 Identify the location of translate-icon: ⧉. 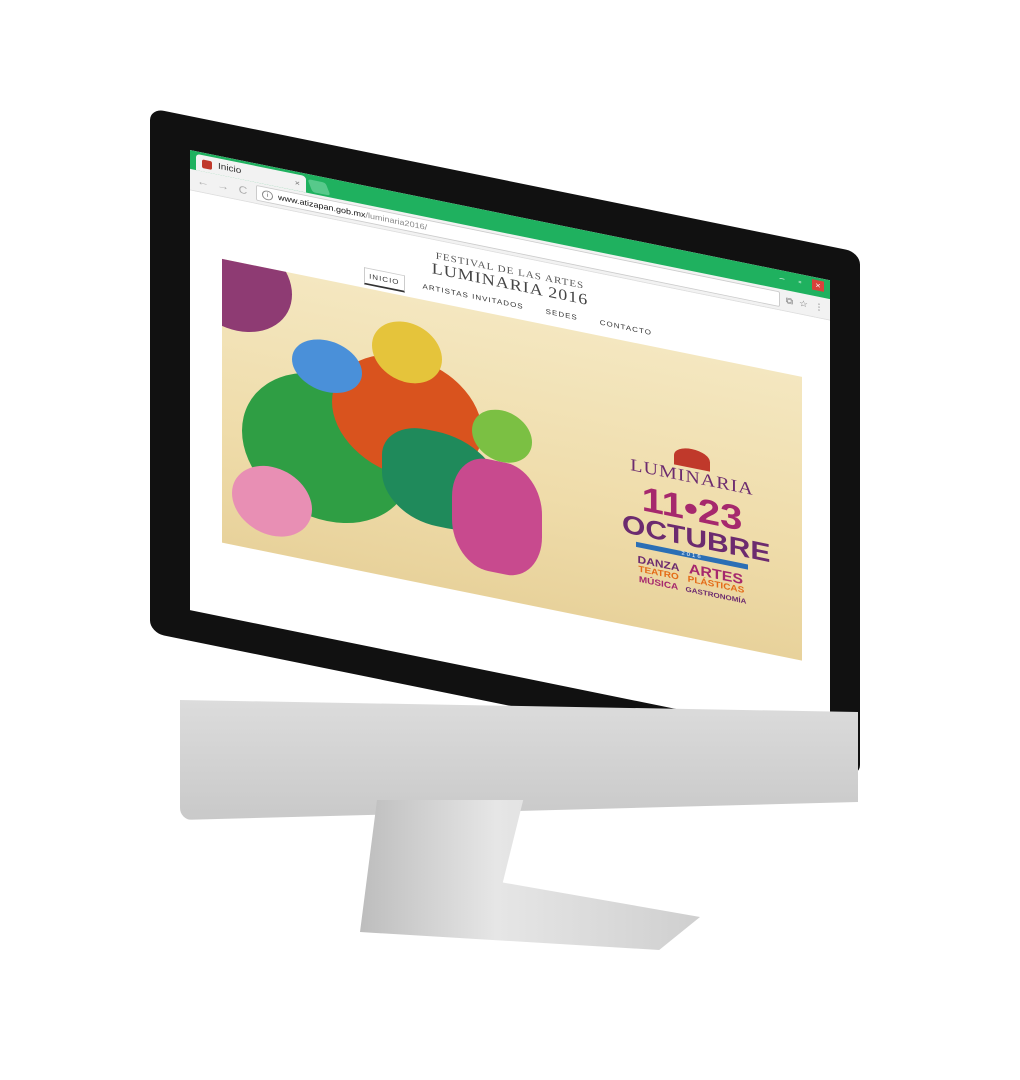
(789, 301).